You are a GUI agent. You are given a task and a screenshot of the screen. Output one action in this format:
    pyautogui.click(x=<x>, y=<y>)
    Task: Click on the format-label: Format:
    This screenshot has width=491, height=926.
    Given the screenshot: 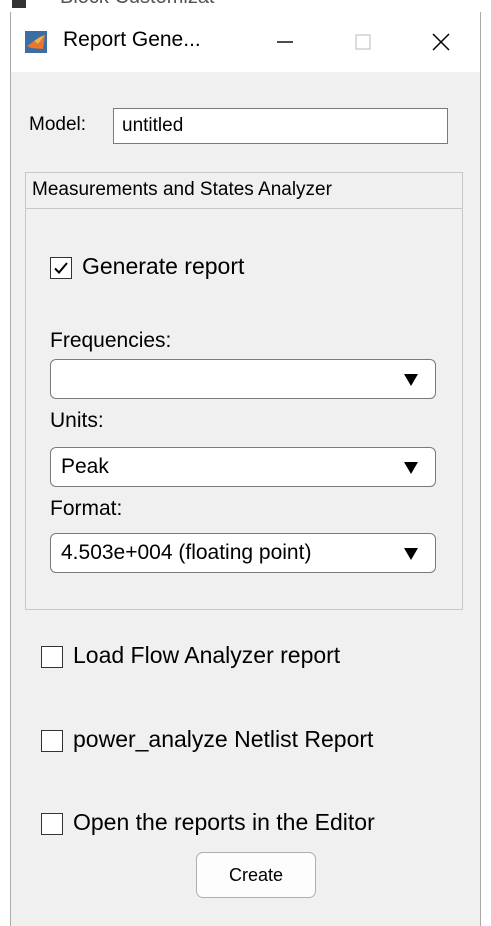 What is the action you would take?
    pyautogui.click(x=86, y=508)
    